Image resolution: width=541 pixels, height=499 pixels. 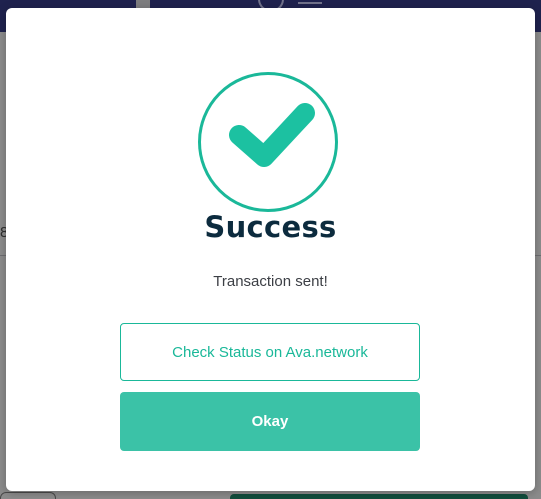 What do you see at coordinates (270, 227) in the screenshot?
I see `modal-title: Success` at bounding box center [270, 227].